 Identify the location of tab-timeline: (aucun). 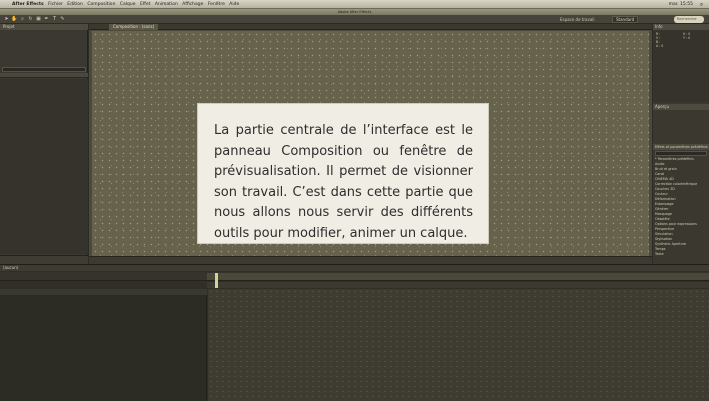
(10, 268).